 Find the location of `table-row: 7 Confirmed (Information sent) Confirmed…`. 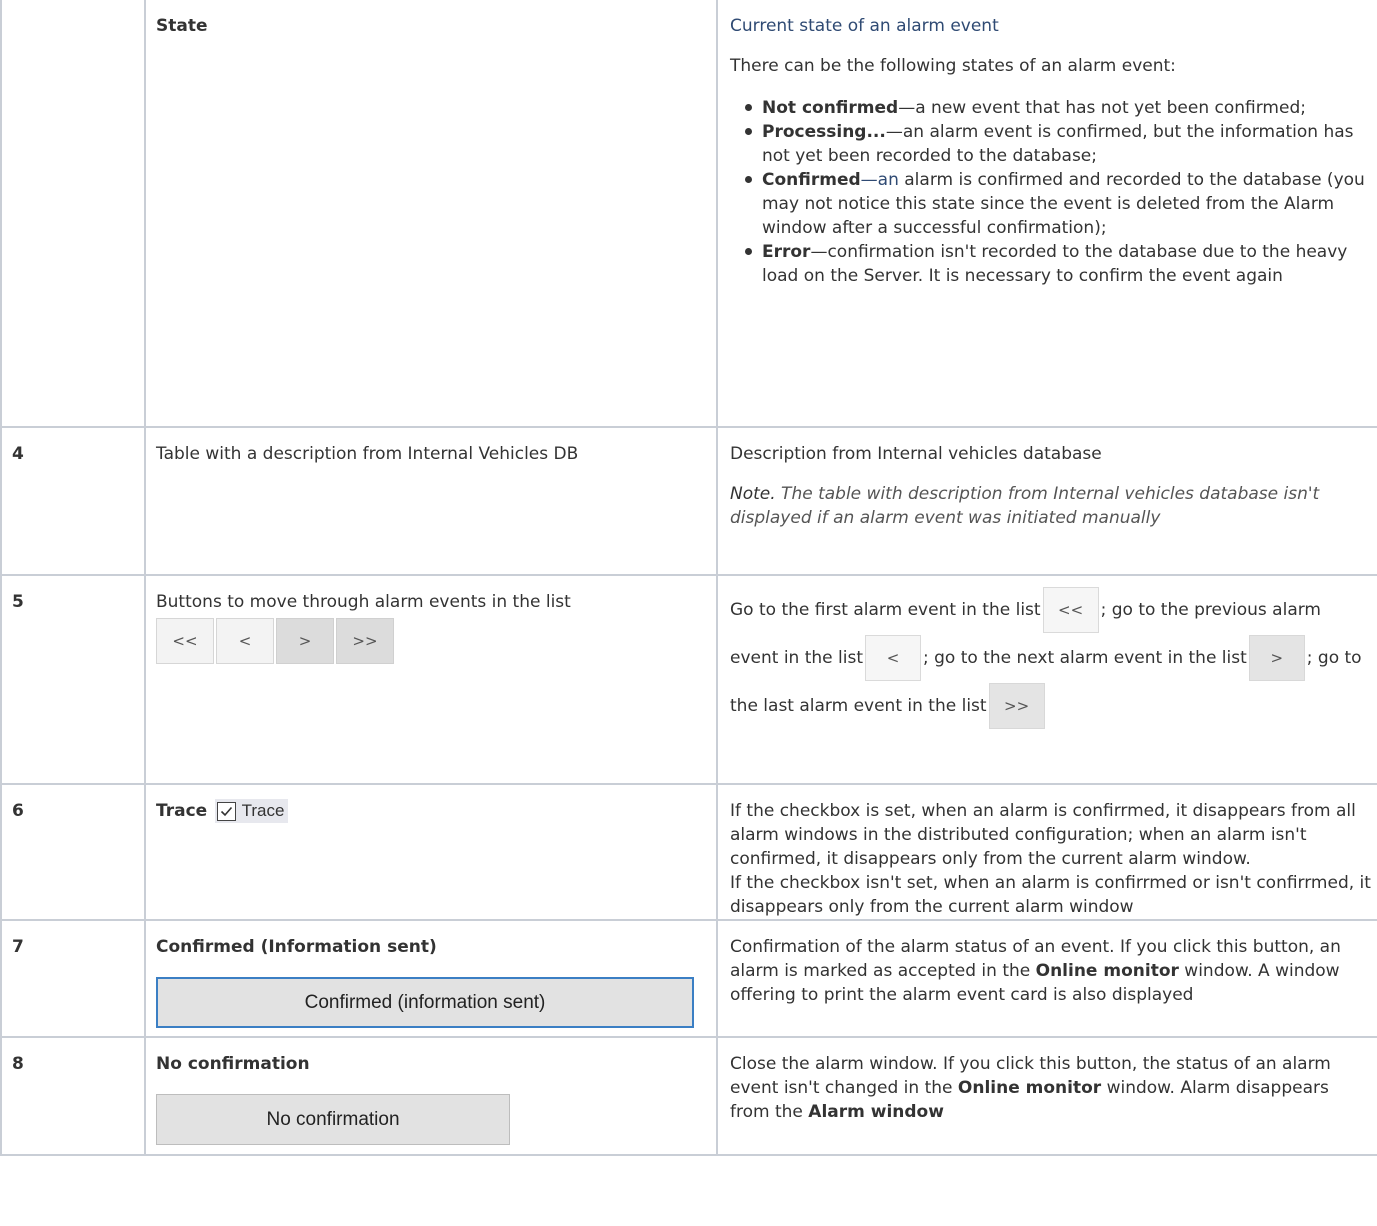

table-row: 7 Confirmed (Information sent) Confirmed… is located at coordinates (688, 978).